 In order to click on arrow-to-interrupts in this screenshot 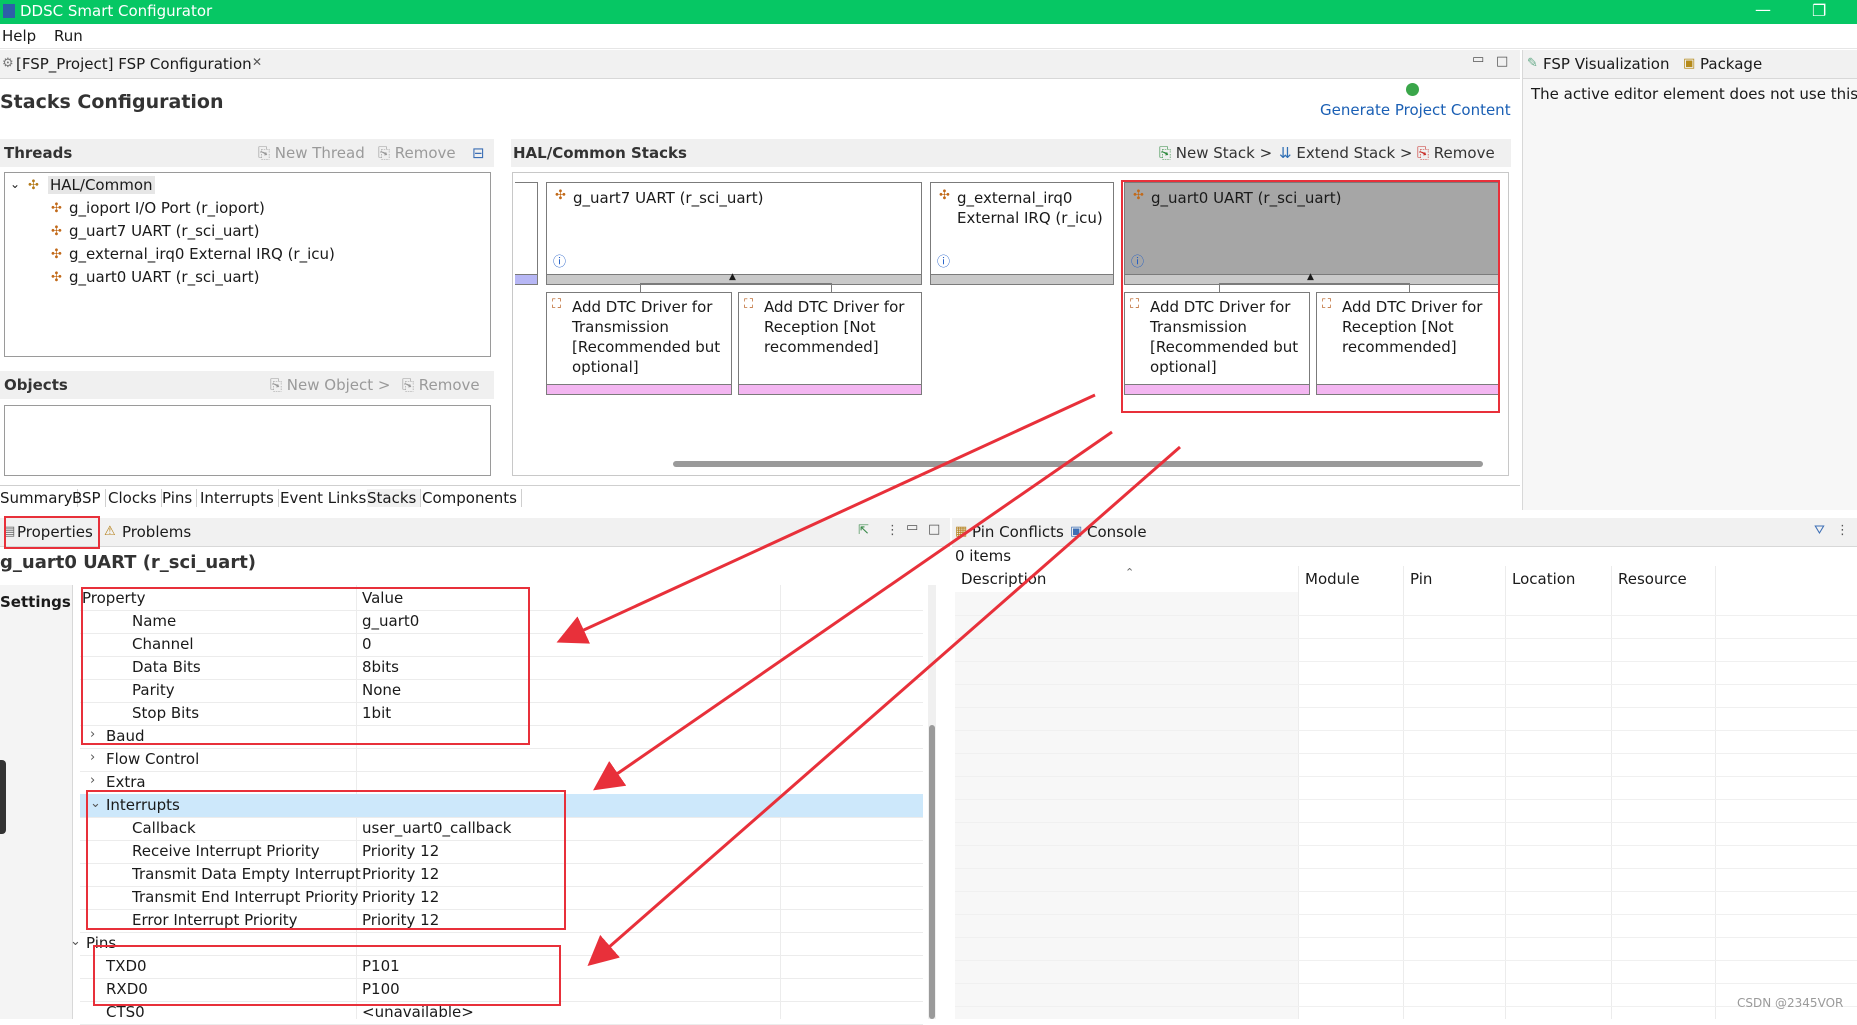, I will do `click(853, 610)`.